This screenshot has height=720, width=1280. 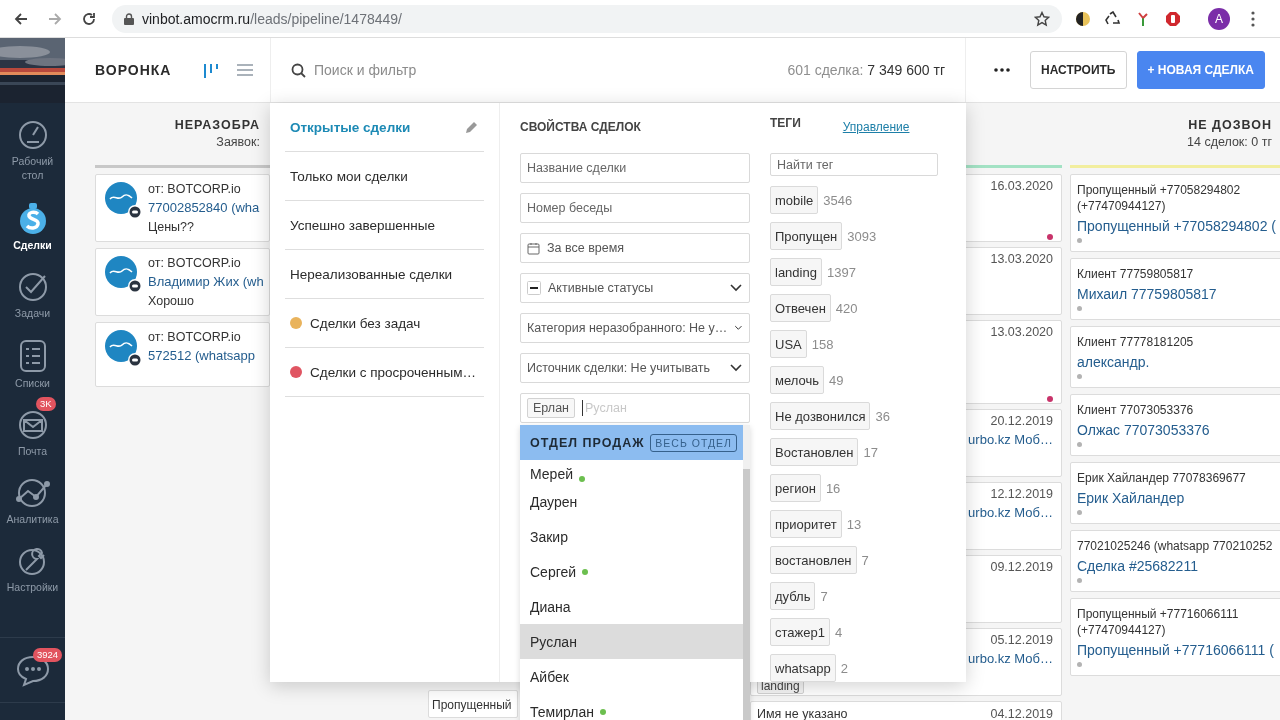 What do you see at coordinates (32, 495) in the screenshot?
I see `nav-item: Аналитика` at bounding box center [32, 495].